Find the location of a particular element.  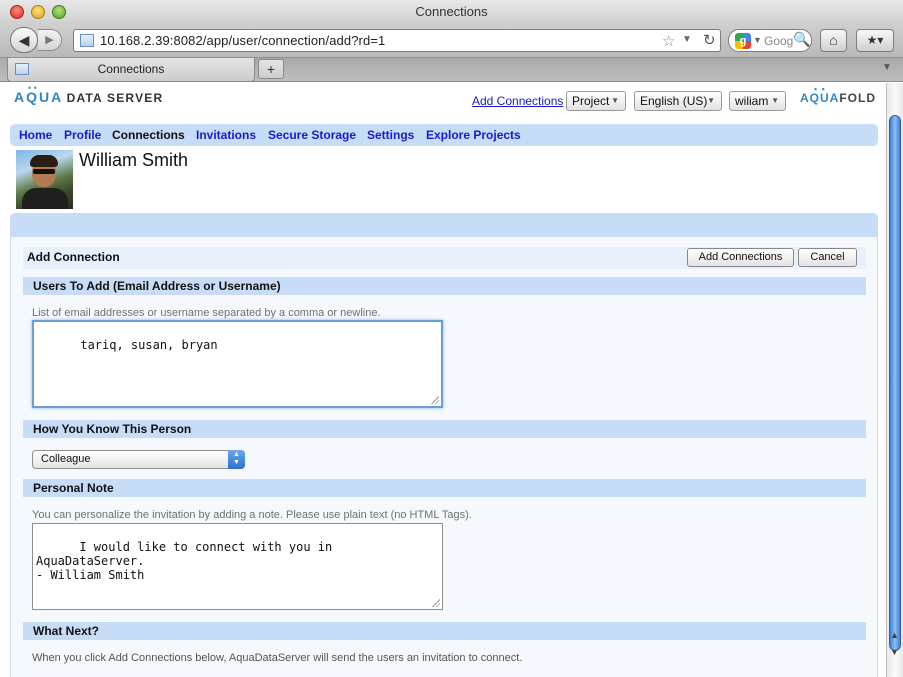

users-textarea-value: tariq, susan, bryan is located at coordinates (149, 345).